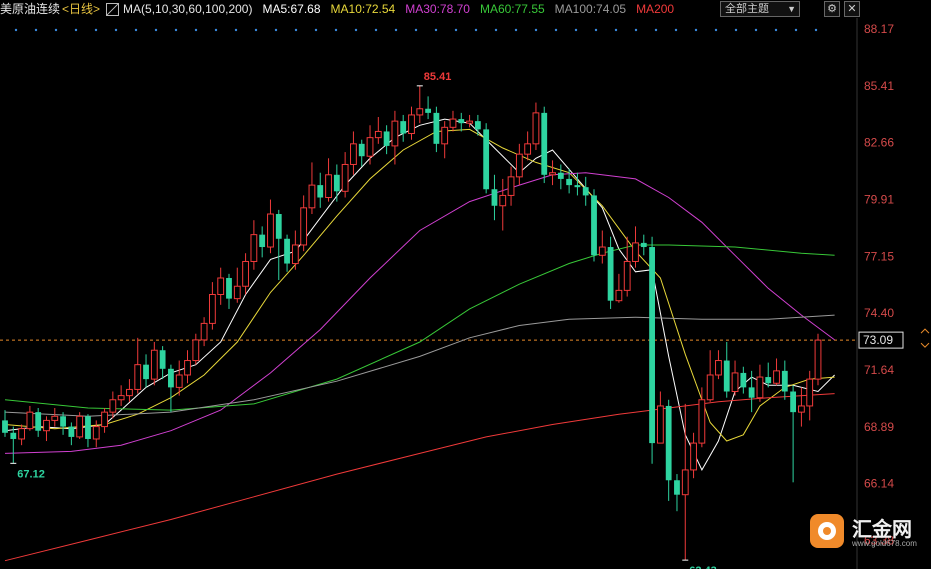  I want to click on timeframe-label: <日线>, so click(81, 9).